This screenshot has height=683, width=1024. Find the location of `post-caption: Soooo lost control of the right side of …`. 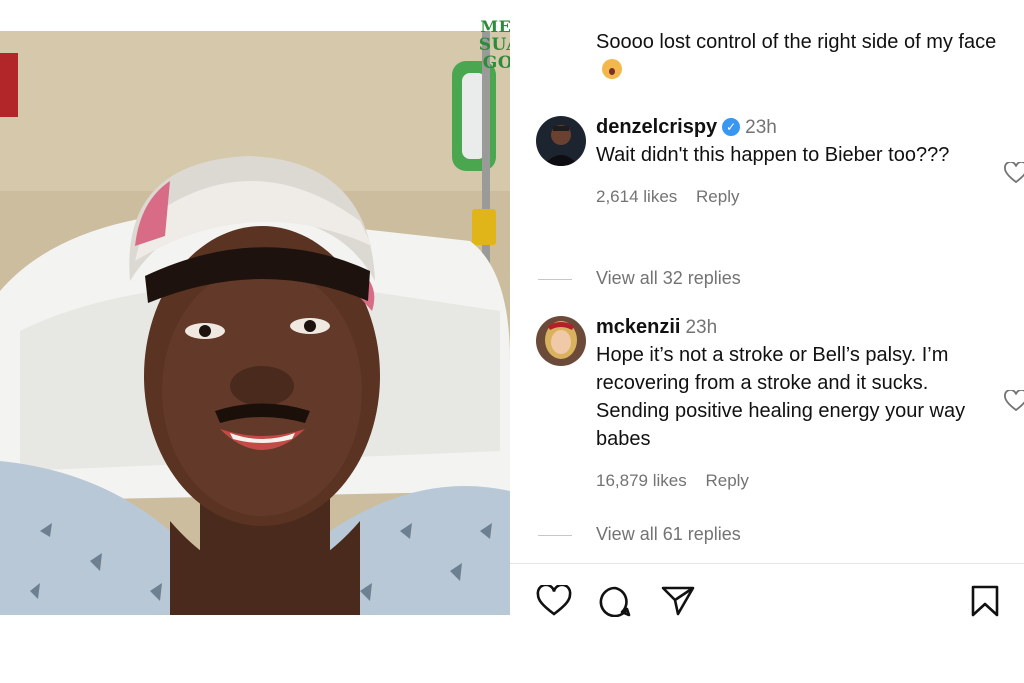

post-caption: Soooo lost control of the right side of … is located at coordinates (801, 56).